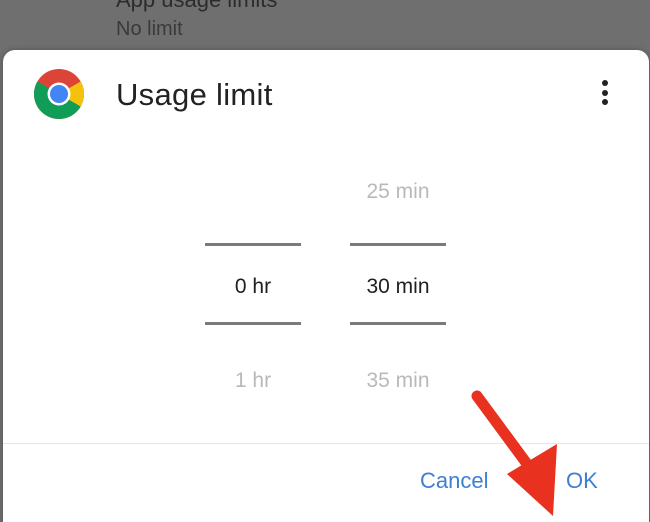  I want to click on annotation-arrow-icon, so click(514, 453).